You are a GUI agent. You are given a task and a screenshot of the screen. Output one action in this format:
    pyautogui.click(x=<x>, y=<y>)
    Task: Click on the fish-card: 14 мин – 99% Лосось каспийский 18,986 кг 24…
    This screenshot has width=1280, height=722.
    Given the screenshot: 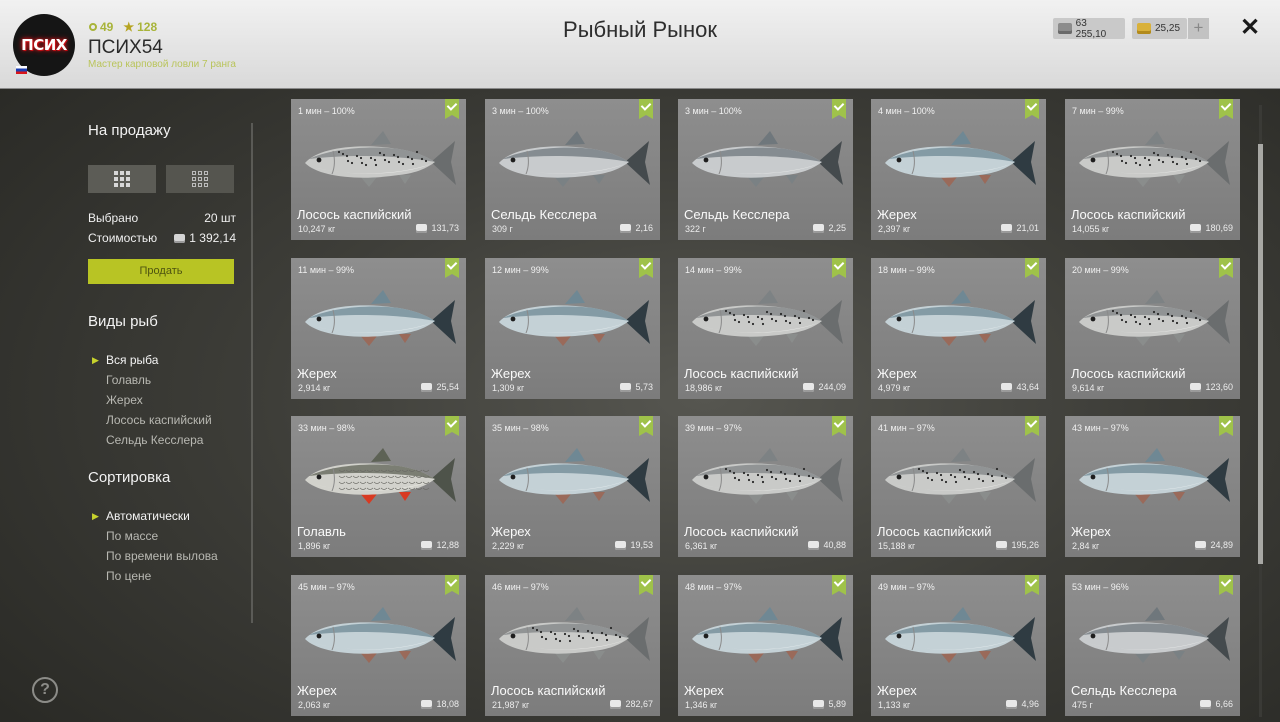 What is the action you would take?
    pyautogui.click(x=765, y=328)
    